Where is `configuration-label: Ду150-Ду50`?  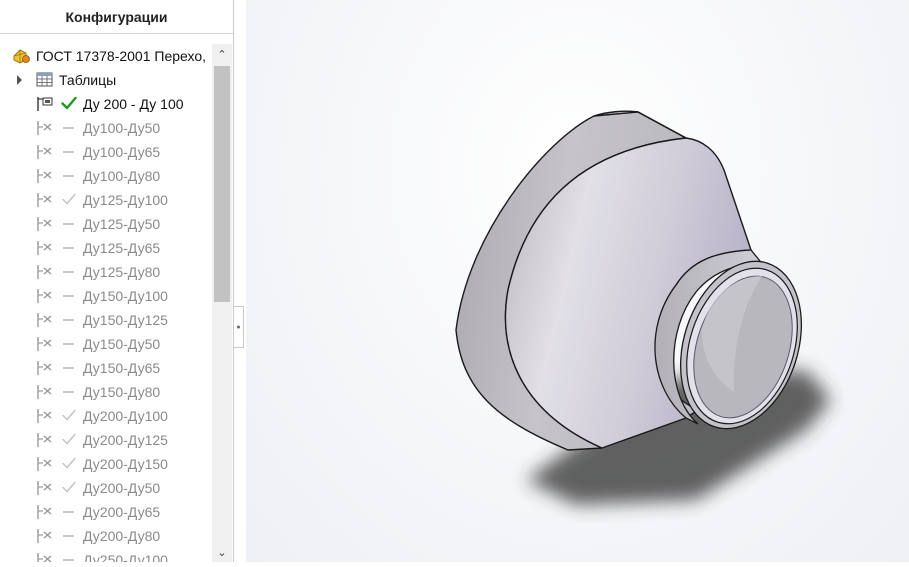 configuration-label: Ду150-Ду50 is located at coordinates (122, 344).